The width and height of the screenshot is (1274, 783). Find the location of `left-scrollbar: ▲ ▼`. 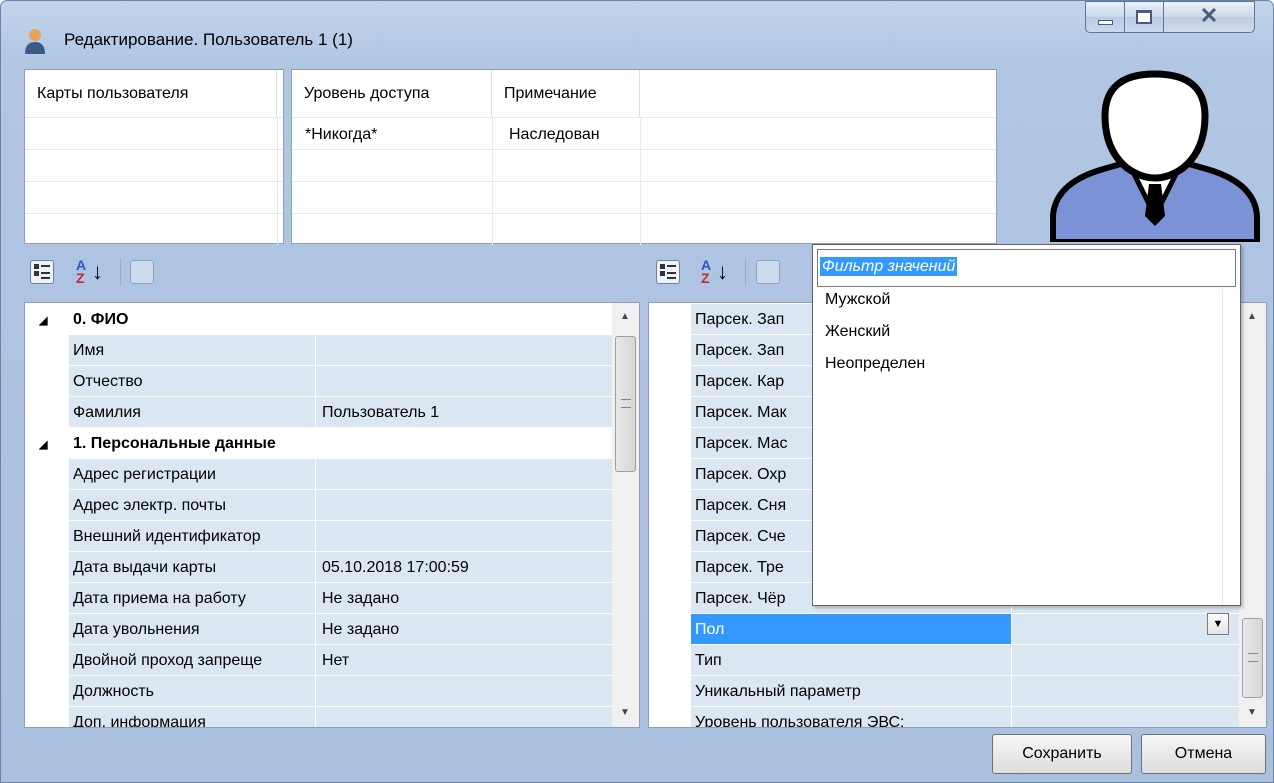

left-scrollbar: ▲ ▼ is located at coordinates (625, 515).